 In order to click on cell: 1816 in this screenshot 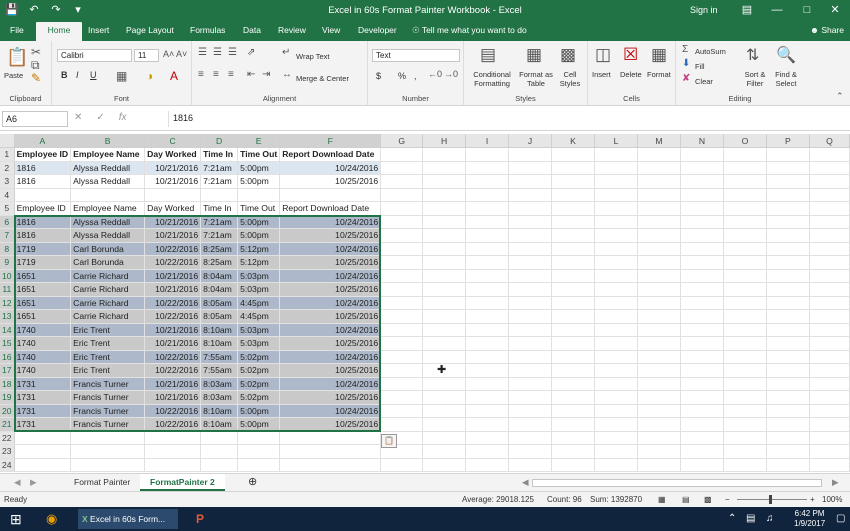, I will do `click(43, 235)`.